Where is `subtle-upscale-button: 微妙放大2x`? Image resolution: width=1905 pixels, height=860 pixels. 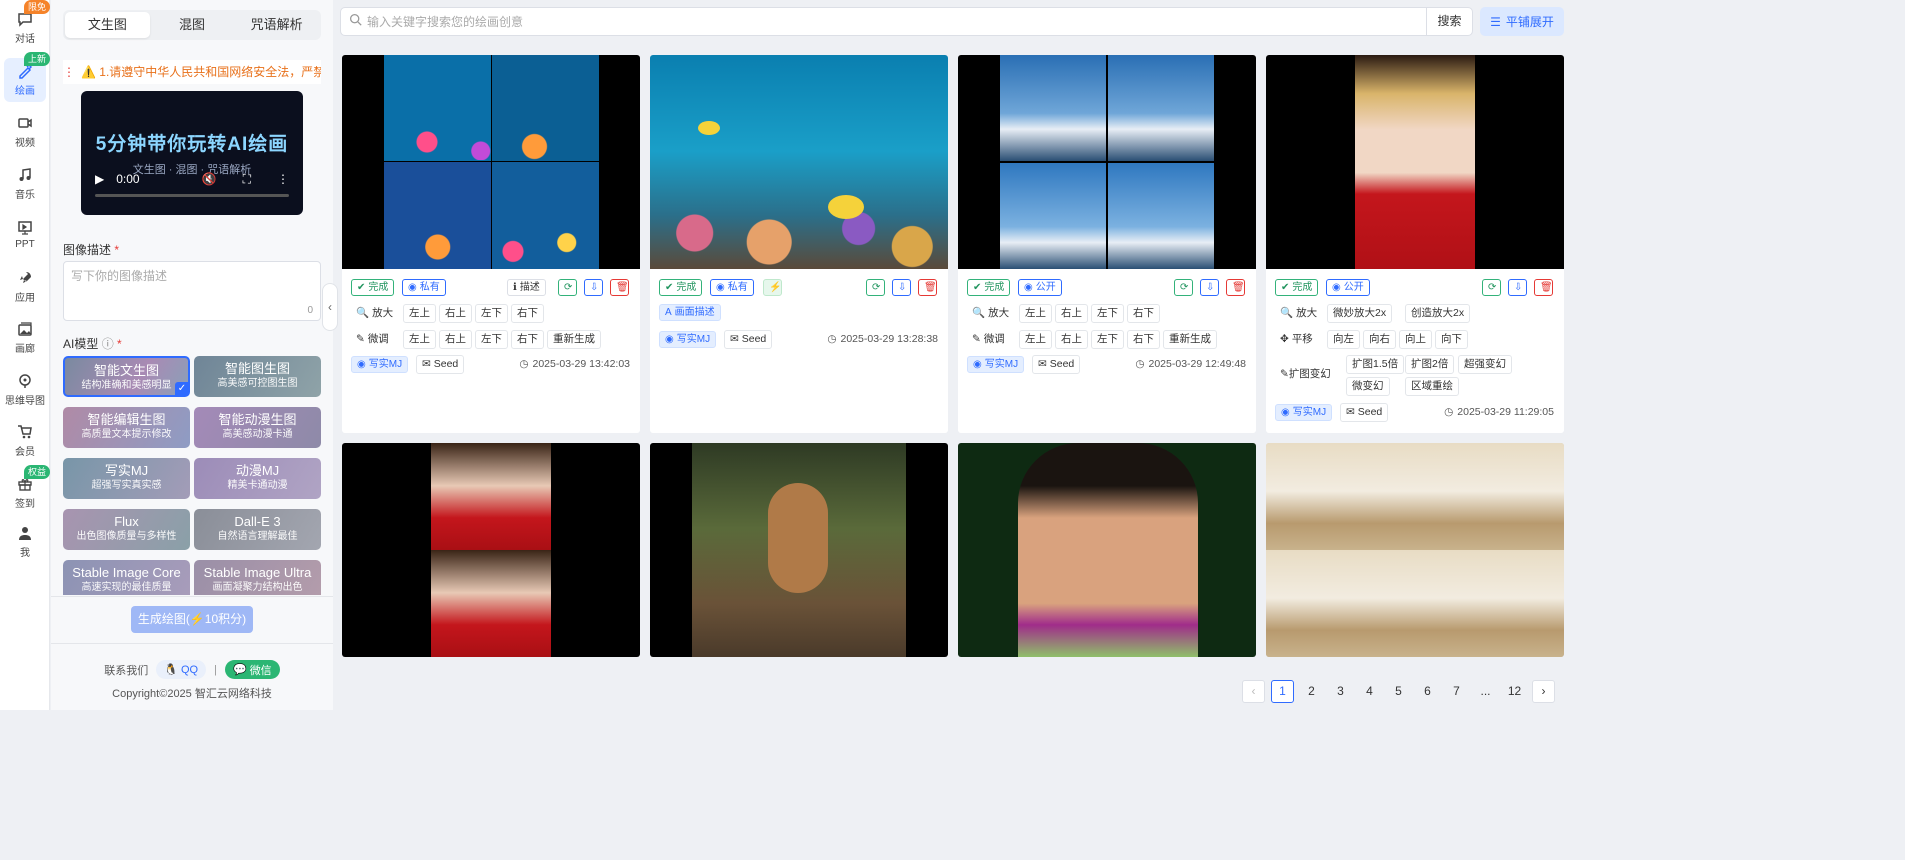
subtle-upscale-button: 微妙放大2x is located at coordinates (1360, 313).